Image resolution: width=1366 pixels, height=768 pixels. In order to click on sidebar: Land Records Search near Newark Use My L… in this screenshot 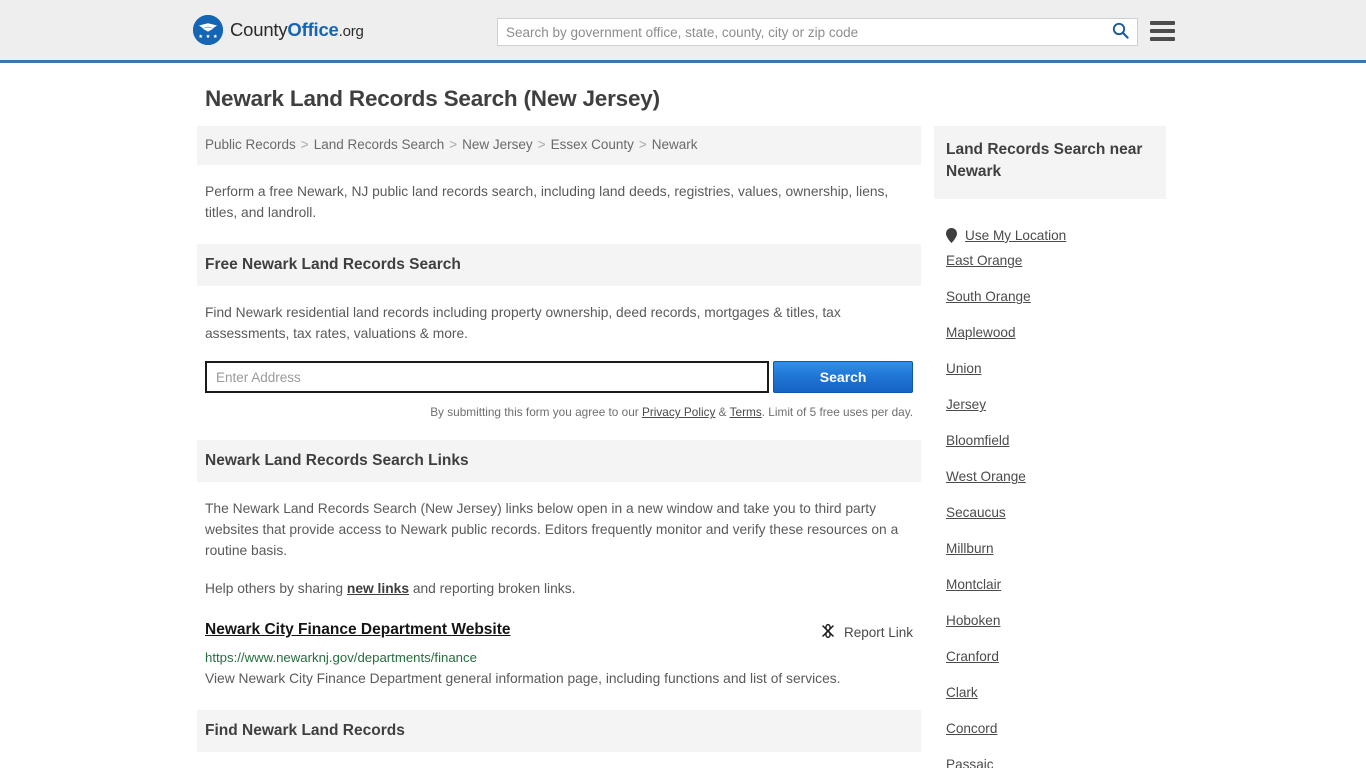, I will do `click(1050, 447)`.